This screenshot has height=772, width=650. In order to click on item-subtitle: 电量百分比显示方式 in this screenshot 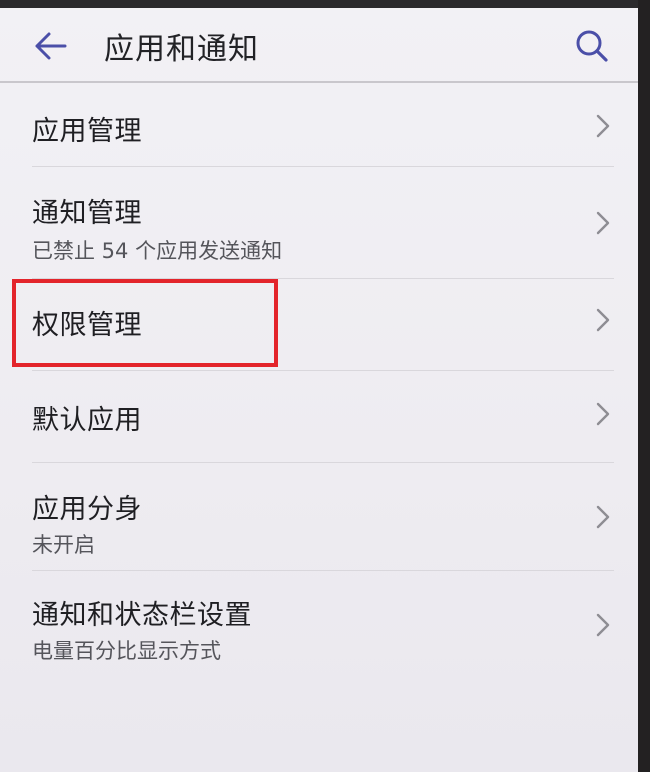, I will do `click(126, 651)`.